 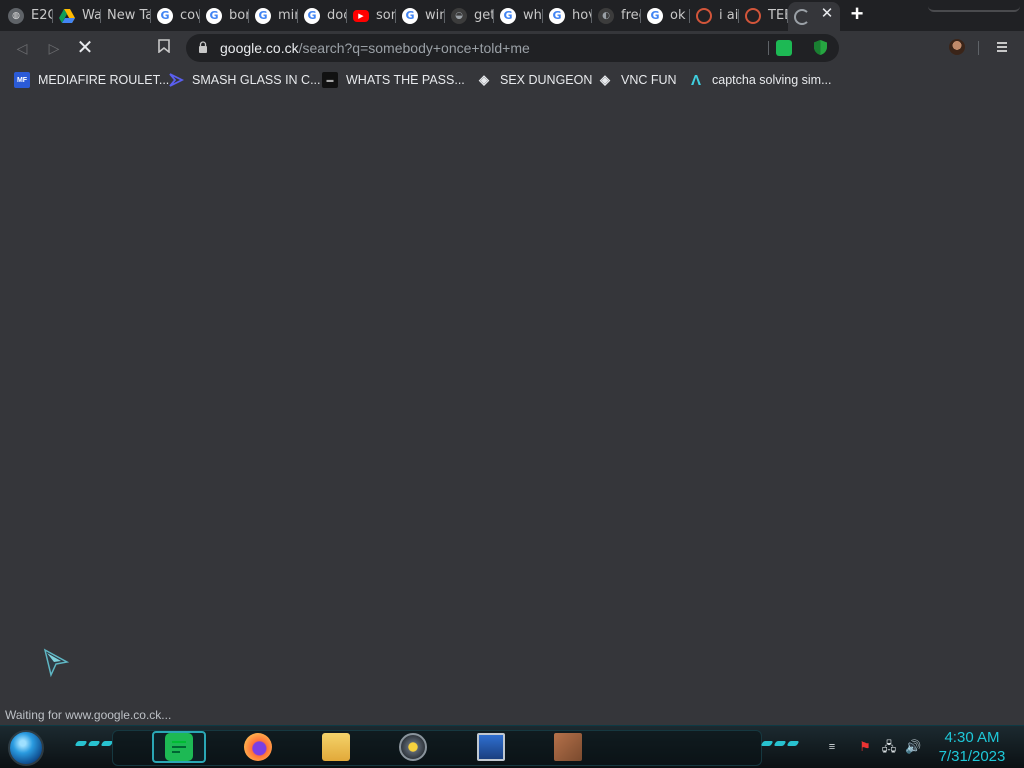 What do you see at coordinates (484, 15) in the screenshot?
I see `tab-label: get` at bounding box center [484, 15].